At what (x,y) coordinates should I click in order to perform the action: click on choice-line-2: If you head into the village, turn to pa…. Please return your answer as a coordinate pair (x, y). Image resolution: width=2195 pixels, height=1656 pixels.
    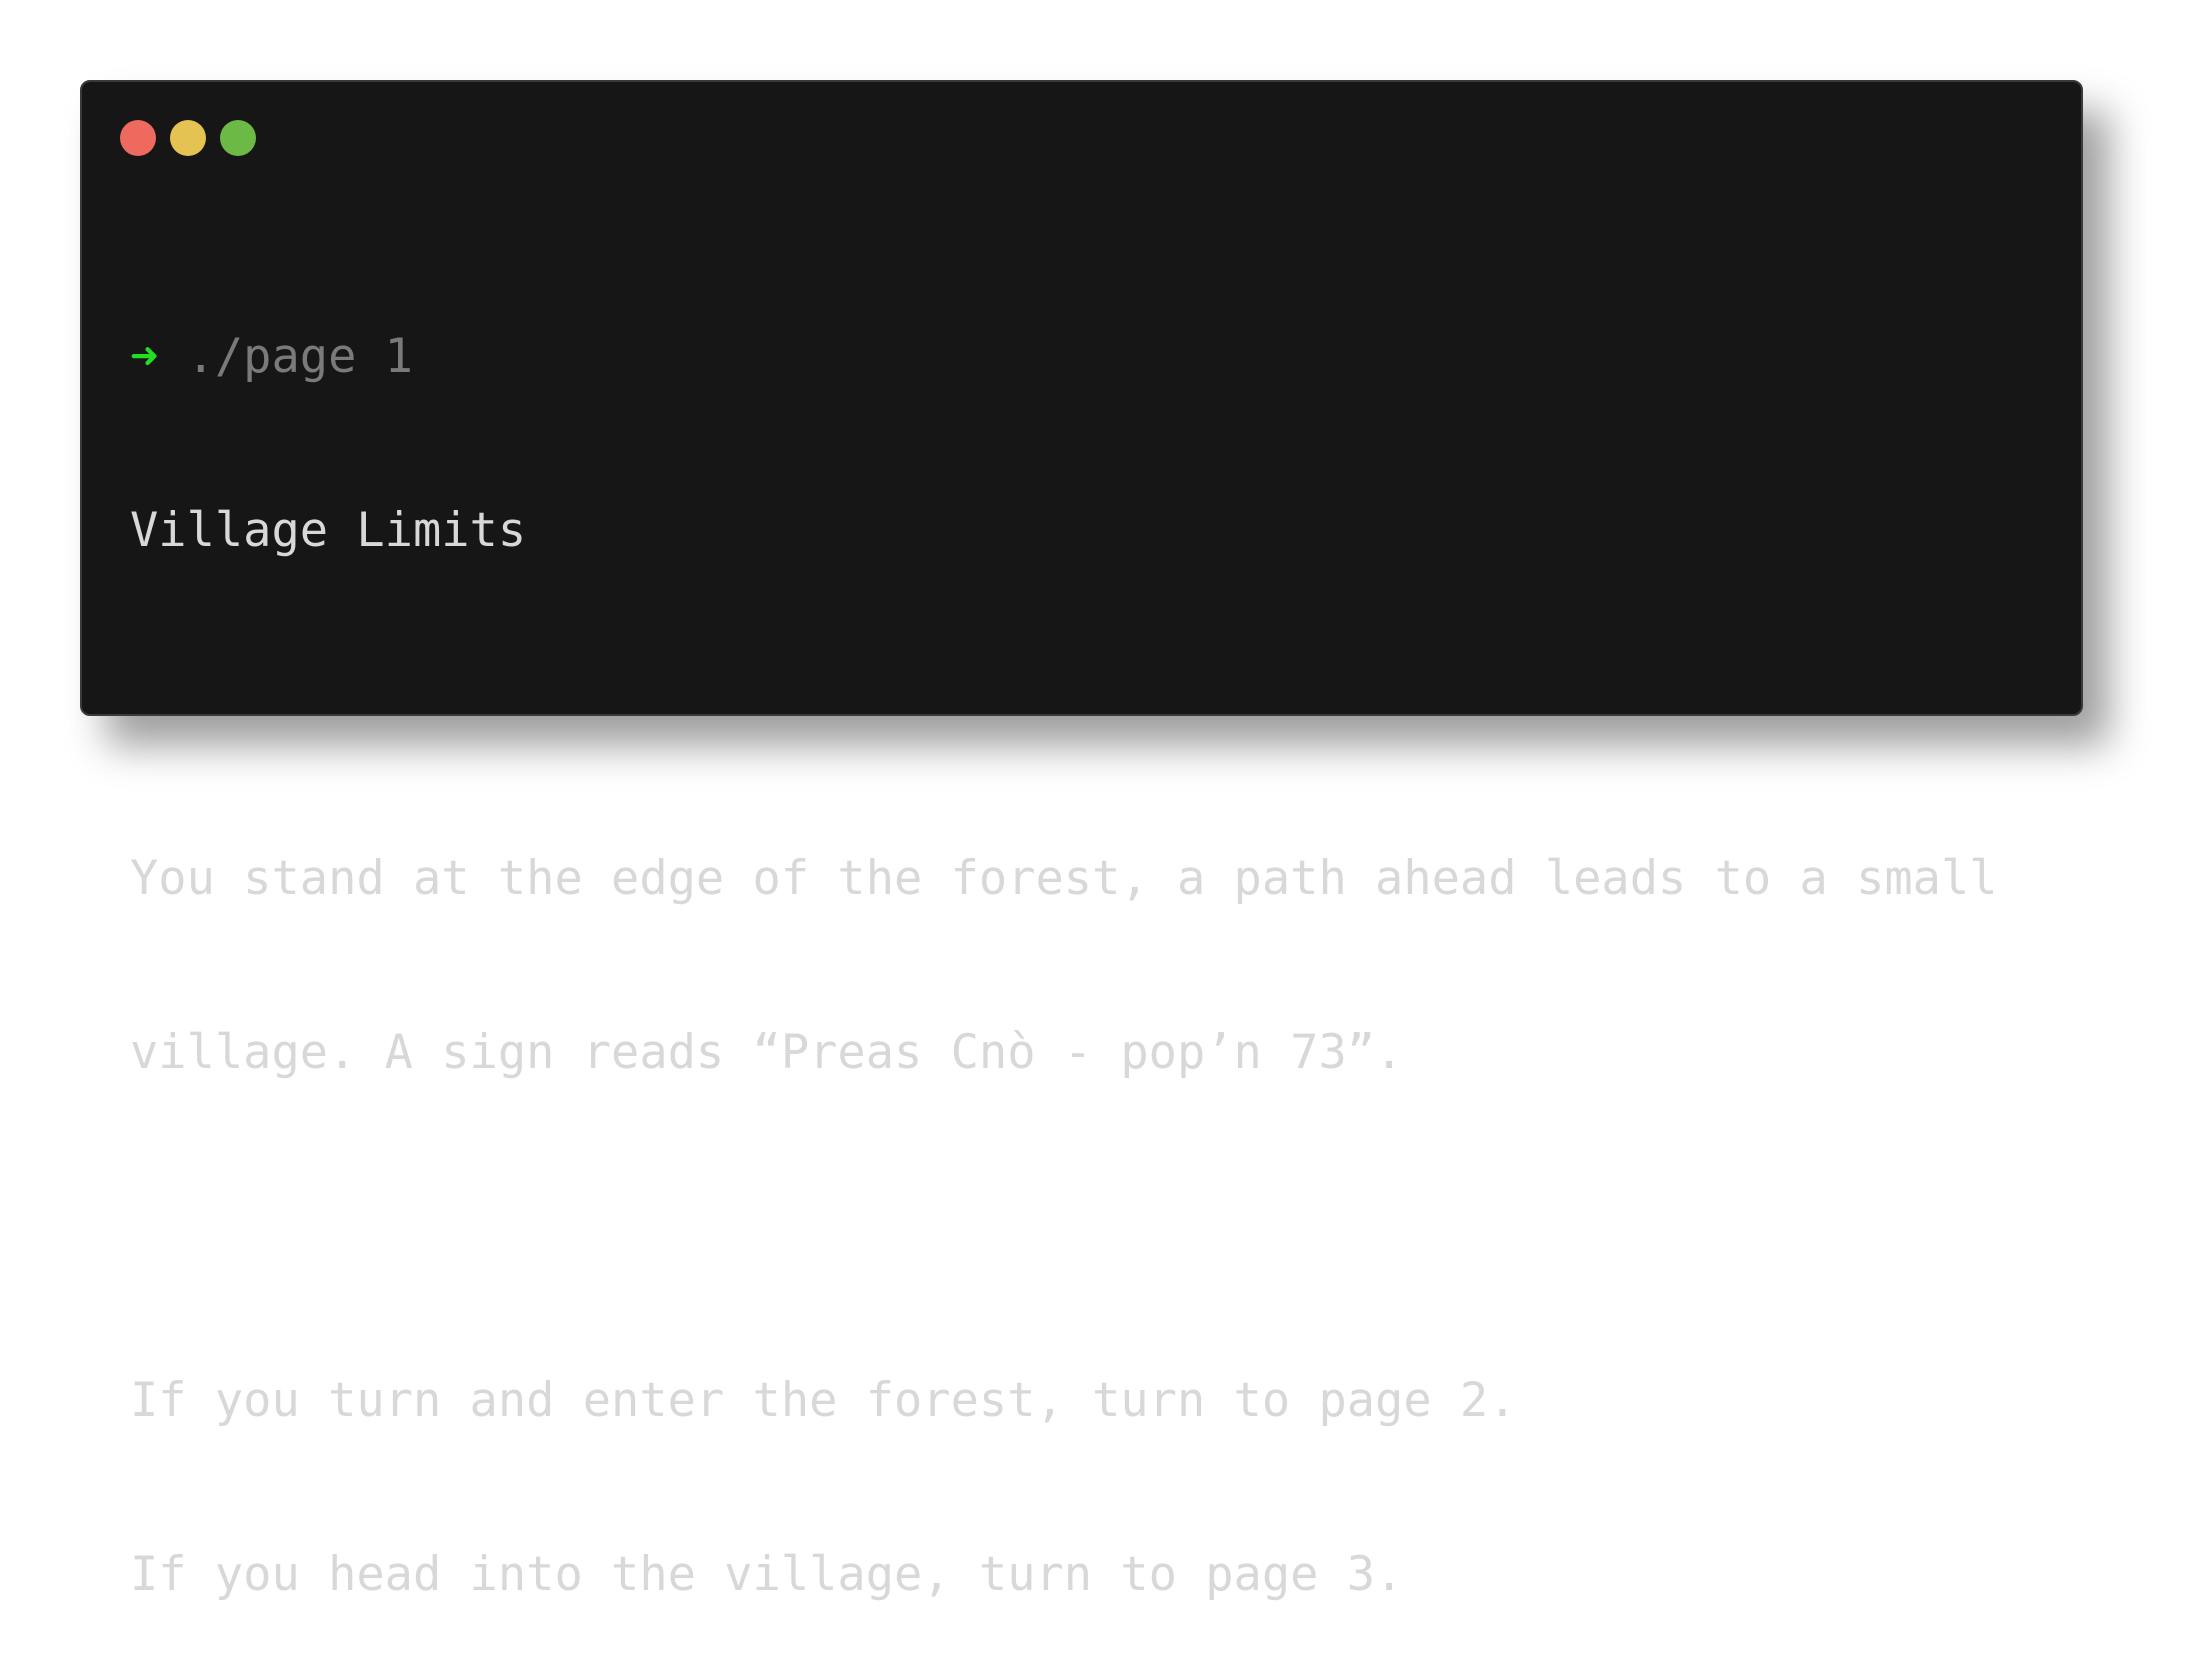
    Looking at the image, I should click on (767, 1574).